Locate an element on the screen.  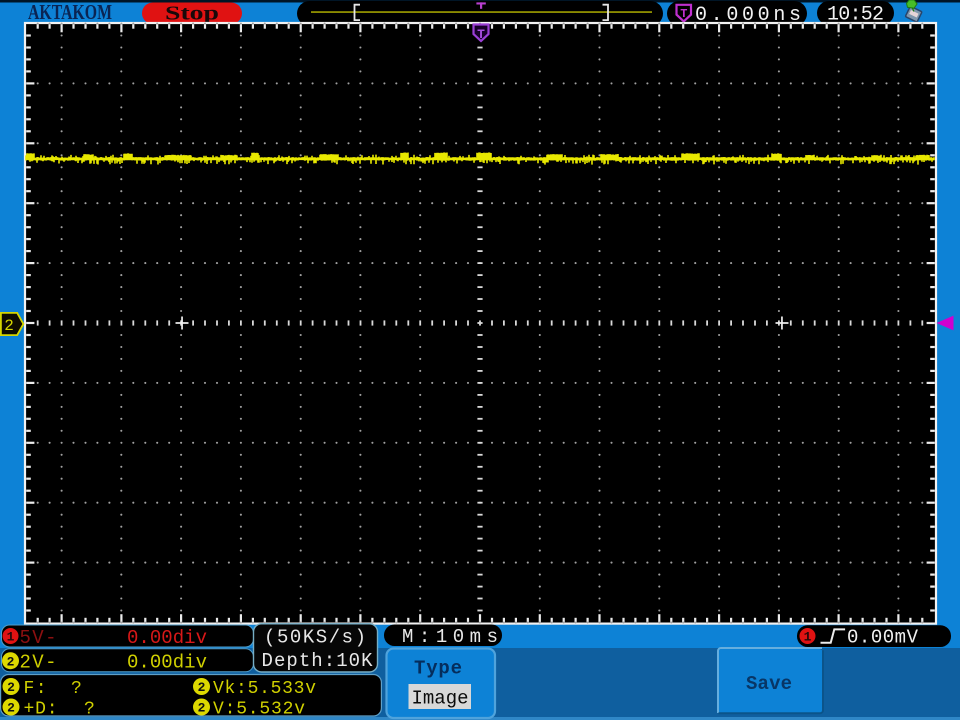
svg-text: Stop is located at coordinates (192, 14).